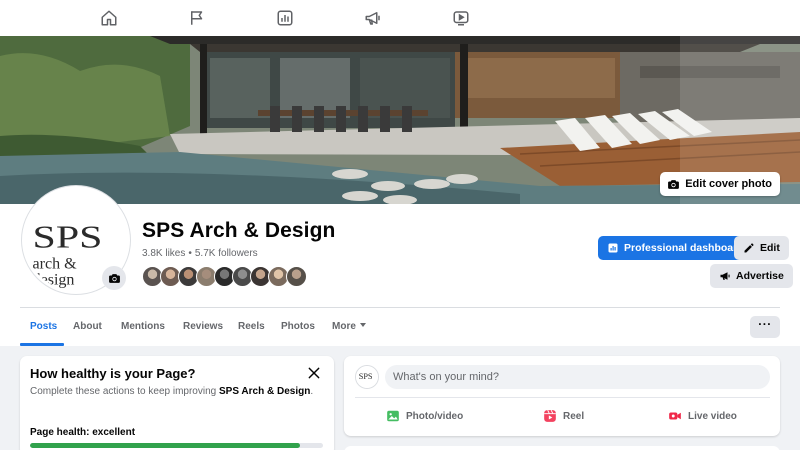 This screenshot has width=800, height=450. I want to click on tab-posts: Posts, so click(43, 326).